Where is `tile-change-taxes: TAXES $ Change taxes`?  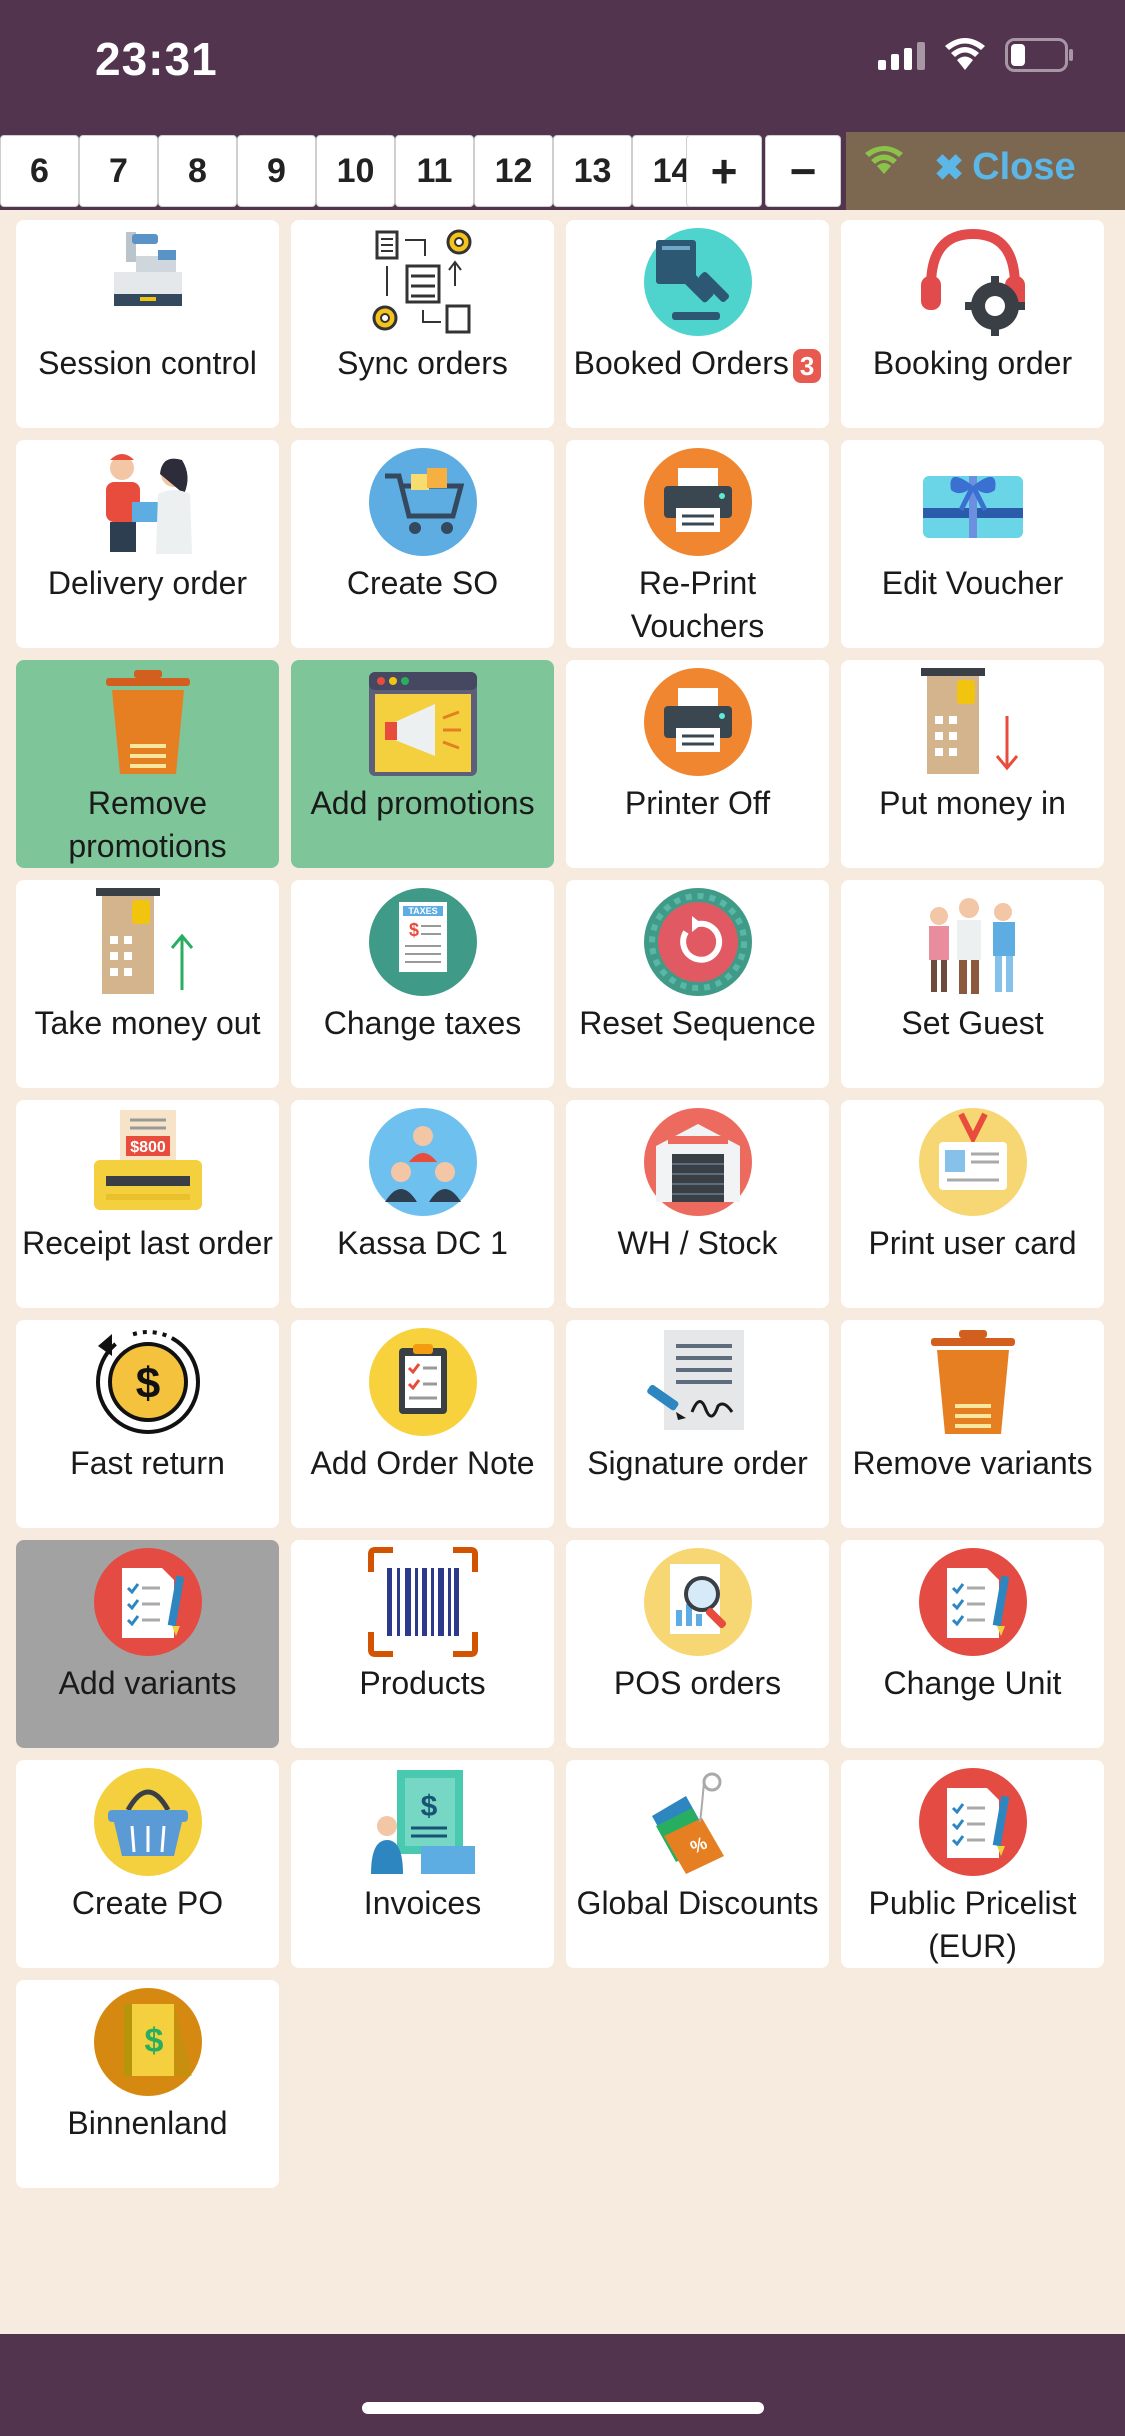
tile-change-taxes: TAXES $ Change taxes is located at coordinates (422, 984).